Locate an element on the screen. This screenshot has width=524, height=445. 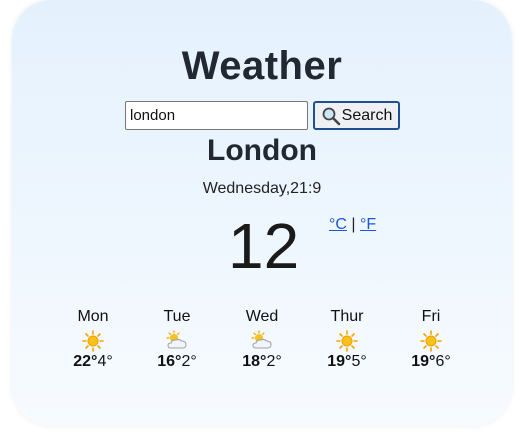
magnifier-icon is located at coordinates (331, 116).